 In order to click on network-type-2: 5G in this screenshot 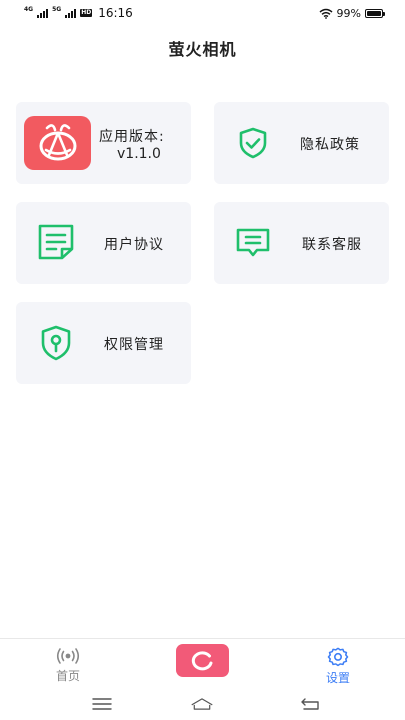, I will do `click(57, 9)`.